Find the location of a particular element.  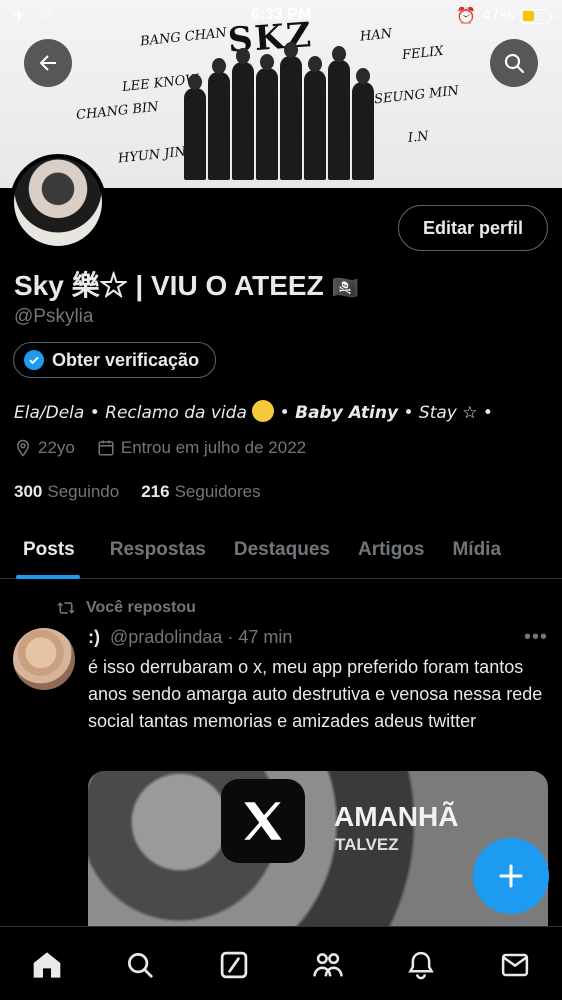

notifications-icon is located at coordinates (421, 965).